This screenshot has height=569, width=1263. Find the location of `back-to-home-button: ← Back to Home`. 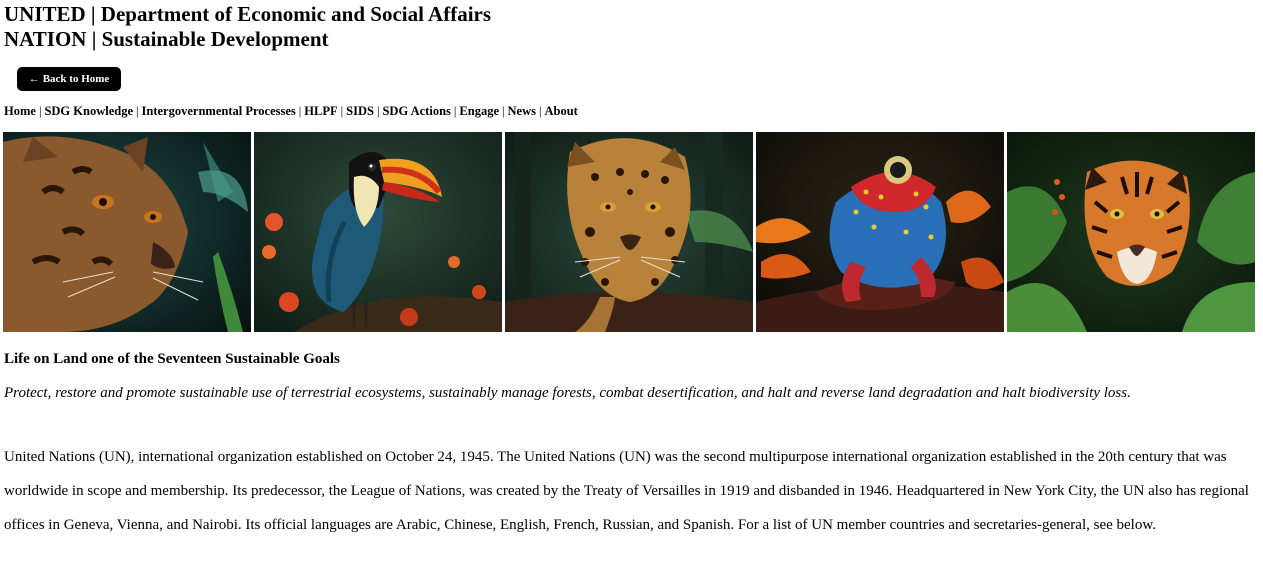

back-to-home-button: ← Back to Home is located at coordinates (69, 79).